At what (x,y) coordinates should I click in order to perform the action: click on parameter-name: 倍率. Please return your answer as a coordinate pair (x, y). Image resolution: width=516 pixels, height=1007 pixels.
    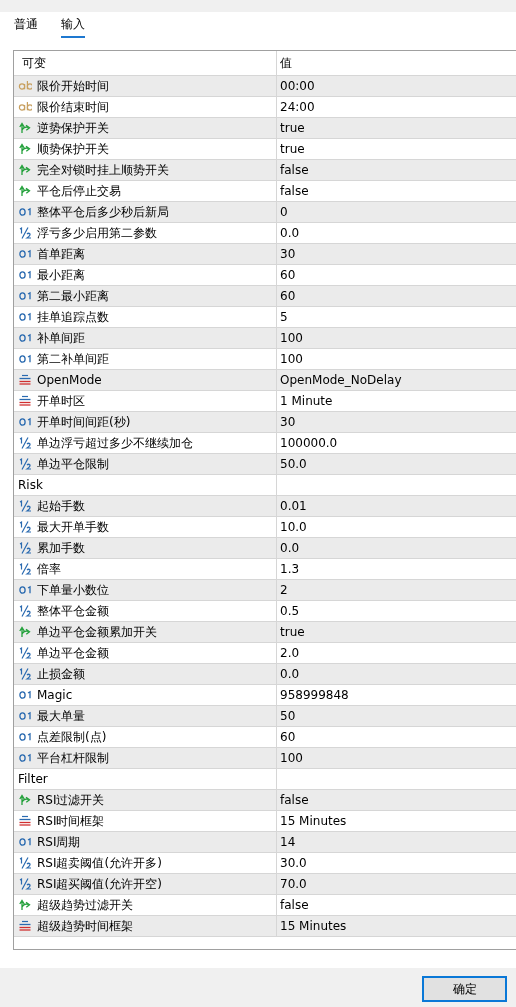
    Looking at the image, I should click on (49, 569).